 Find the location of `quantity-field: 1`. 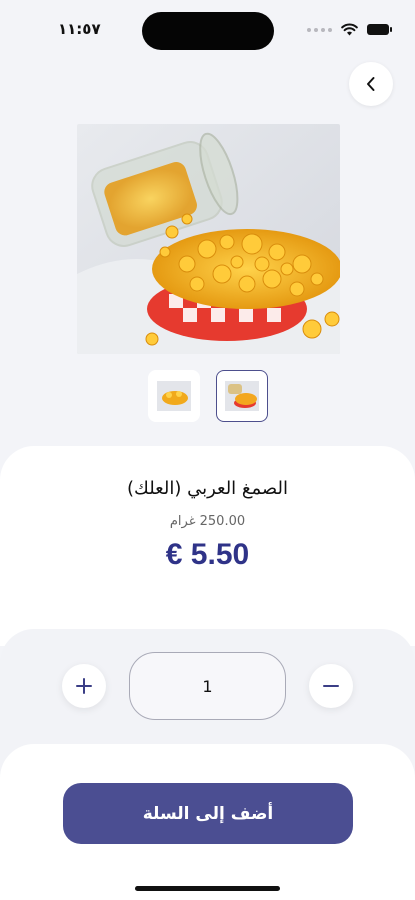

quantity-field: 1 is located at coordinates (207, 686).